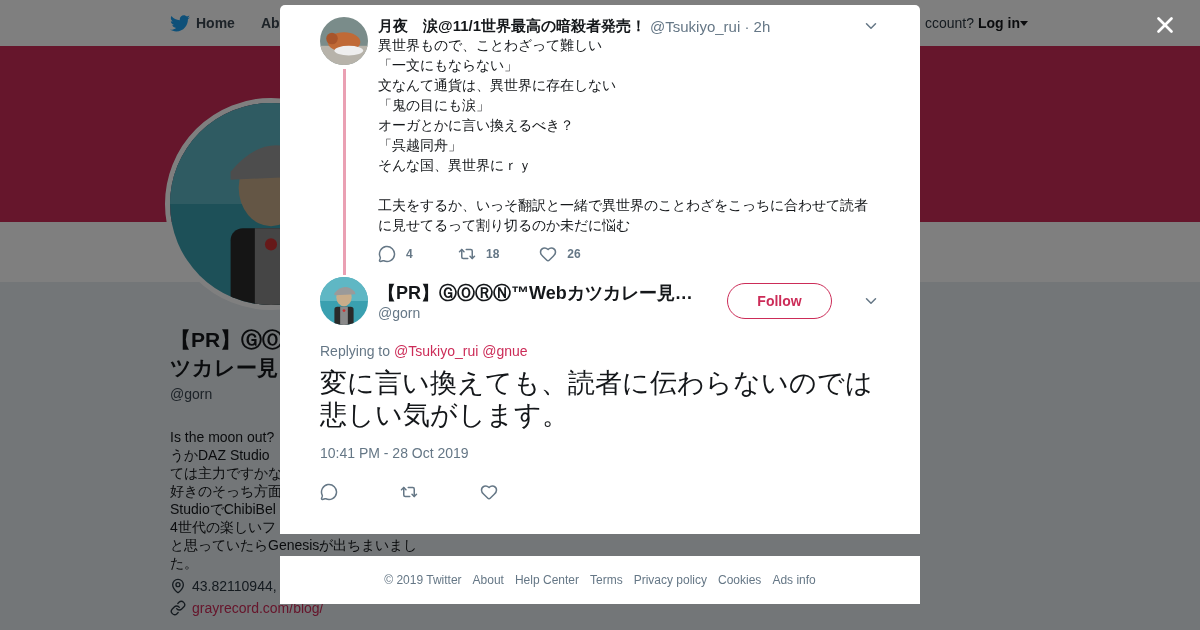 The height and width of the screenshot is (630, 1200). I want to click on mention-link: @Tsukiyo_rui, so click(436, 351).